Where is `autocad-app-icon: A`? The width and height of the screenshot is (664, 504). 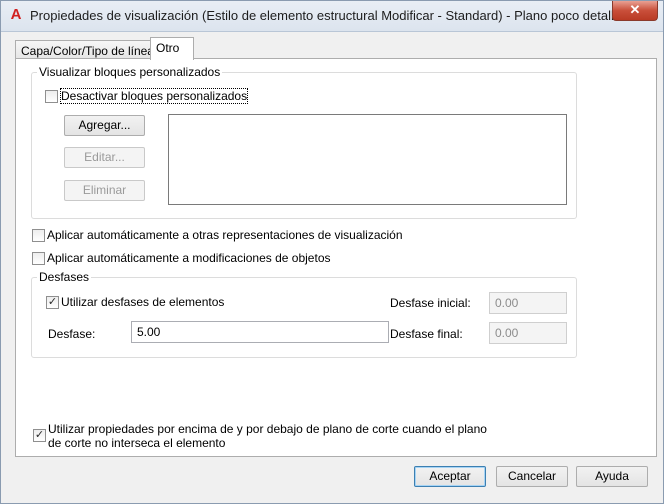
autocad-app-icon: A is located at coordinates (16, 14).